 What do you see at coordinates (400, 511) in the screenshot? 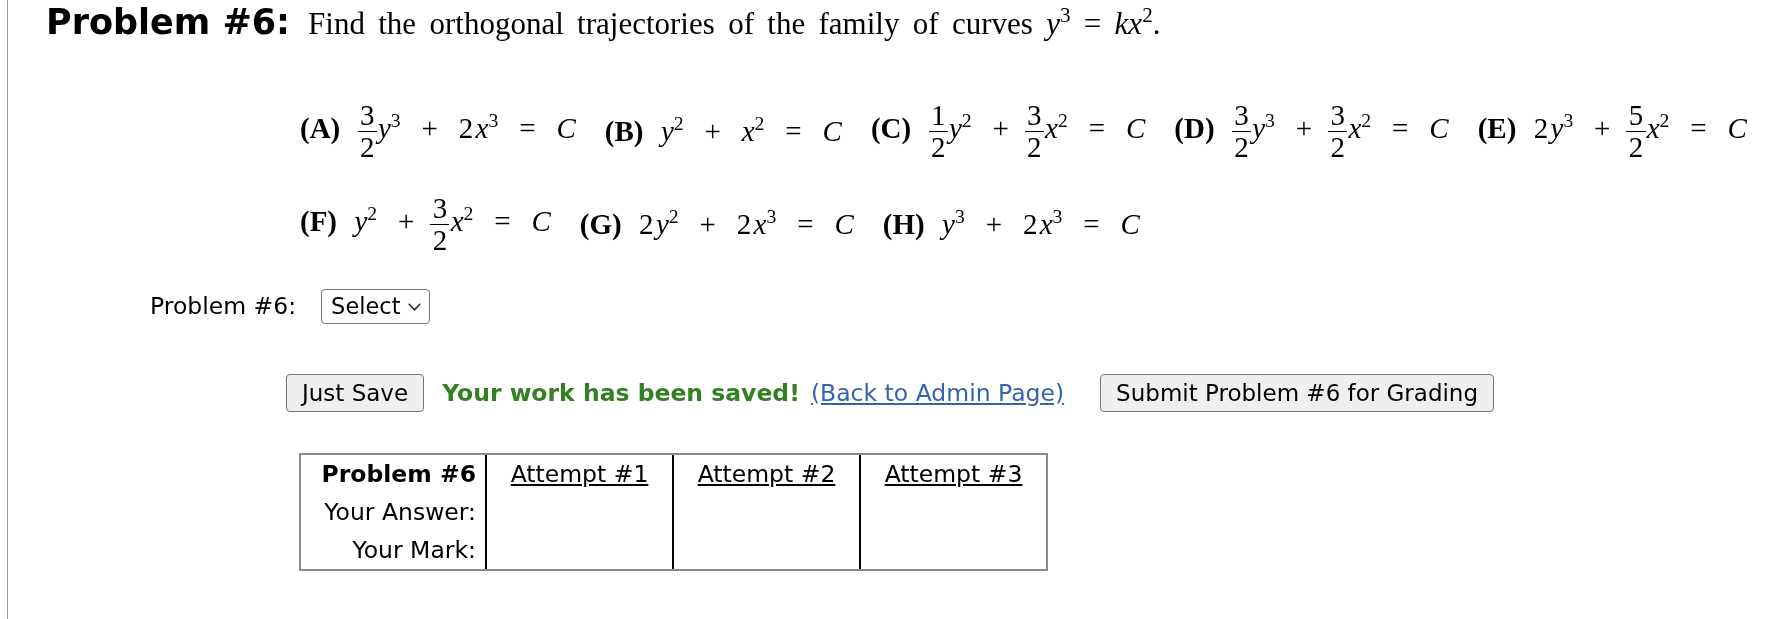
I see `row-label: Your Answer:` at bounding box center [400, 511].